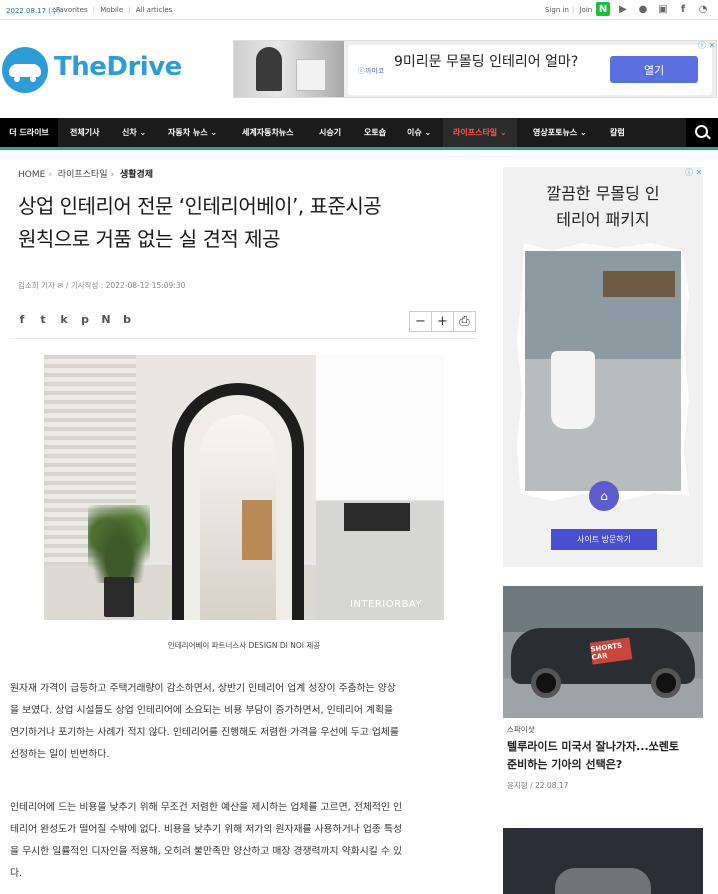  What do you see at coordinates (386, 604) in the screenshot?
I see `image-watermark: INTERIORBAY` at bounding box center [386, 604].